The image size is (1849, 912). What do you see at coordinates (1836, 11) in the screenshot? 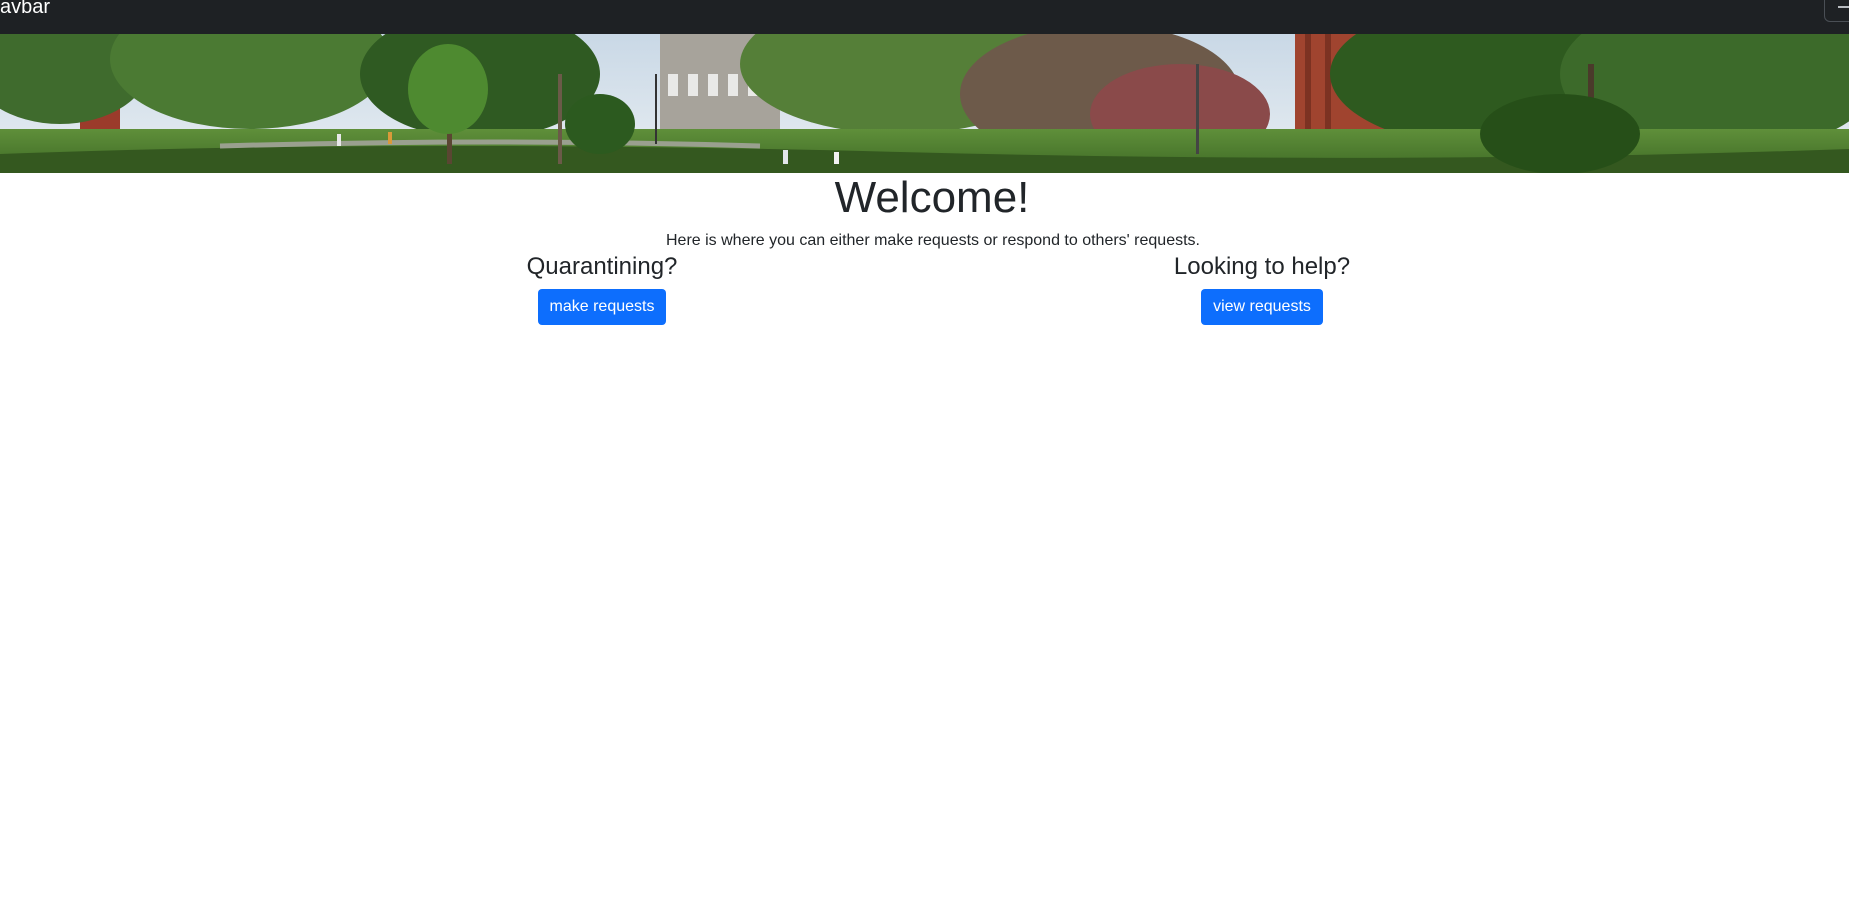
I see `navbar-toggler-button` at bounding box center [1836, 11].